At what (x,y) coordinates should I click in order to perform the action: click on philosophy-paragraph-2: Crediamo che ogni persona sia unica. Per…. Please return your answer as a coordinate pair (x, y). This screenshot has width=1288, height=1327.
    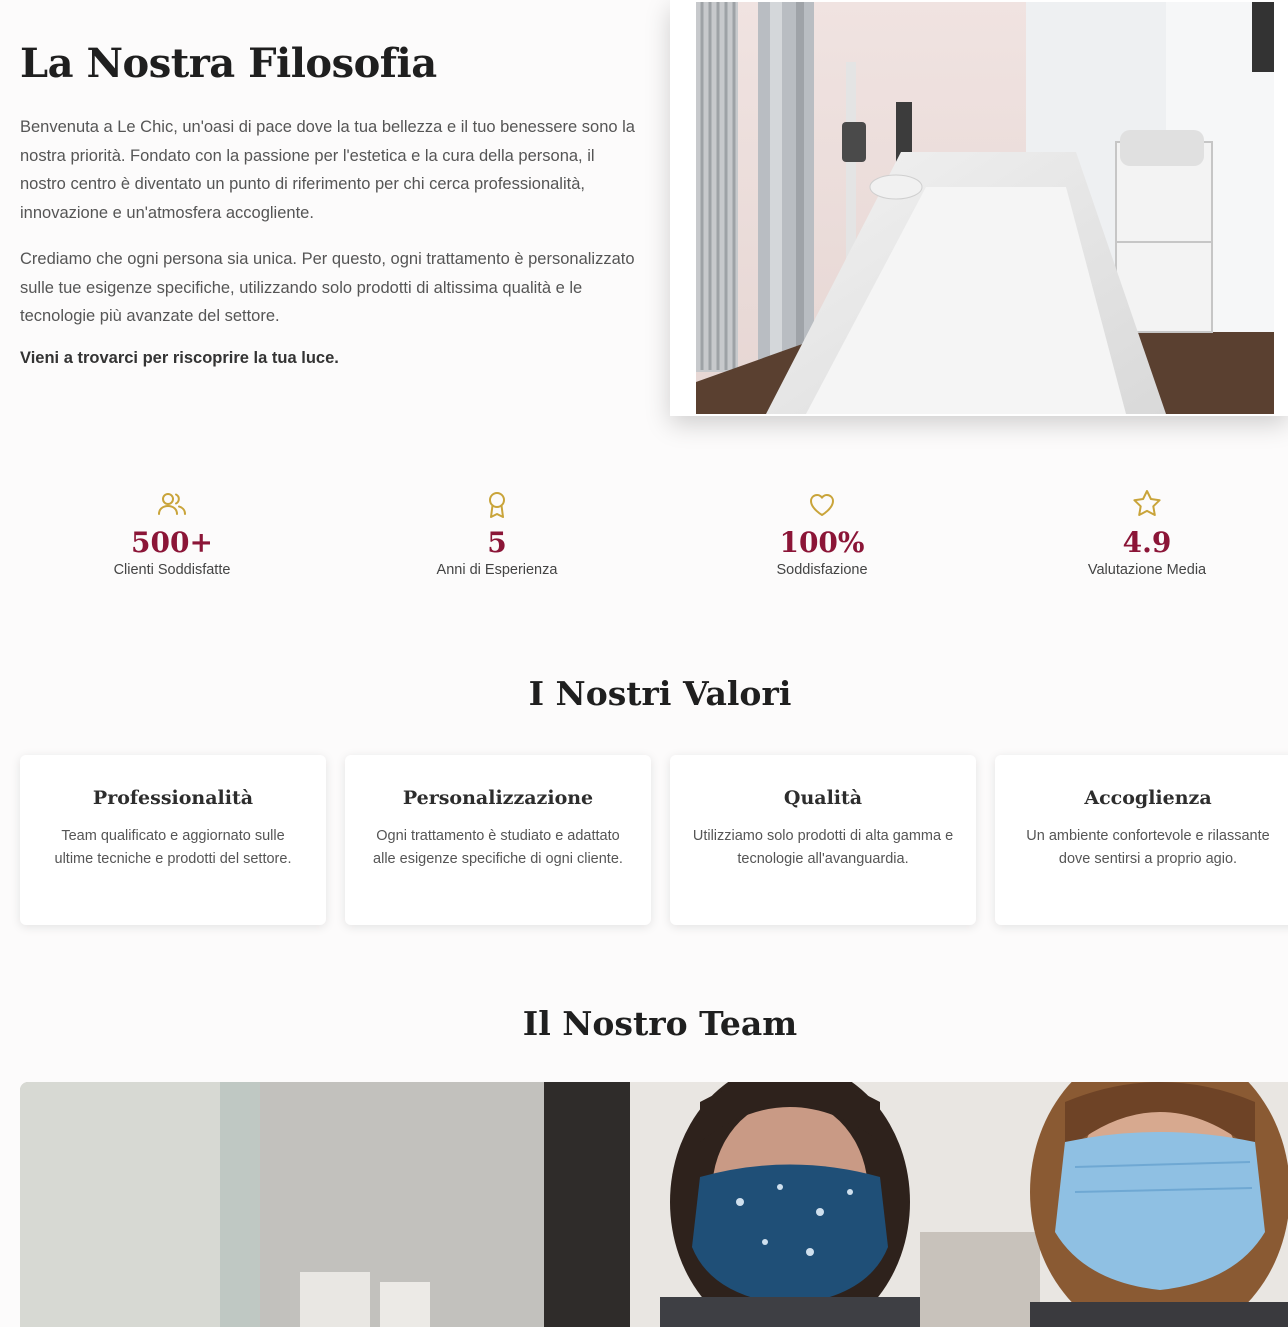
    Looking at the image, I should click on (327, 287).